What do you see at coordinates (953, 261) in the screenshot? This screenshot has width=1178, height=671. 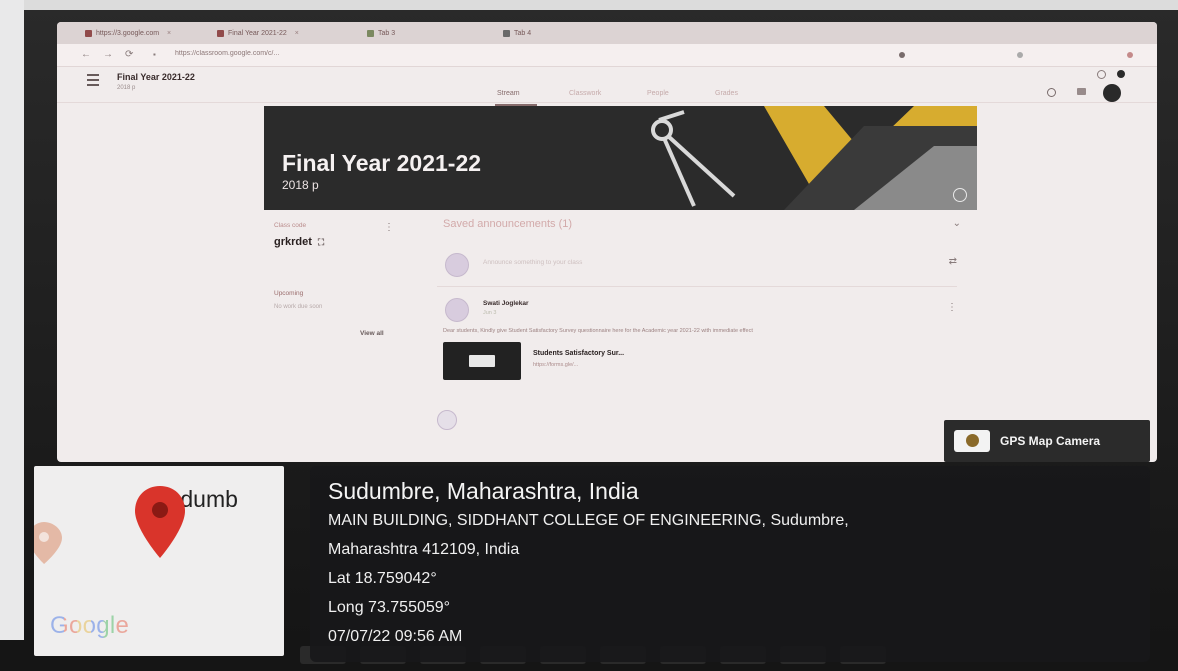 I see `swap-icon: ⇄` at bounding box center [953, 261].